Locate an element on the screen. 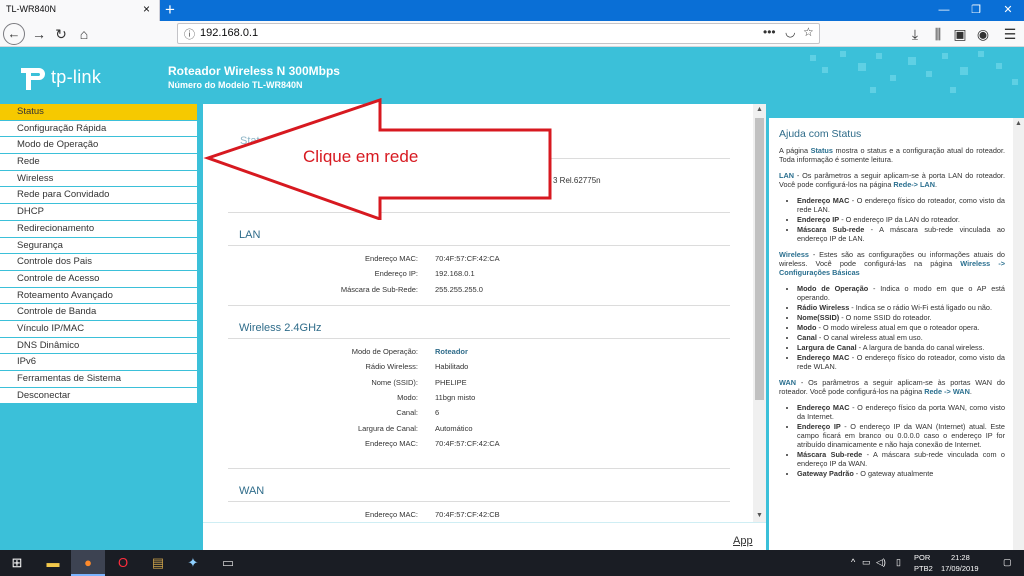  help-list-item: Canal - O canal wireless atual em uso. is located at coordinates (901, 337).